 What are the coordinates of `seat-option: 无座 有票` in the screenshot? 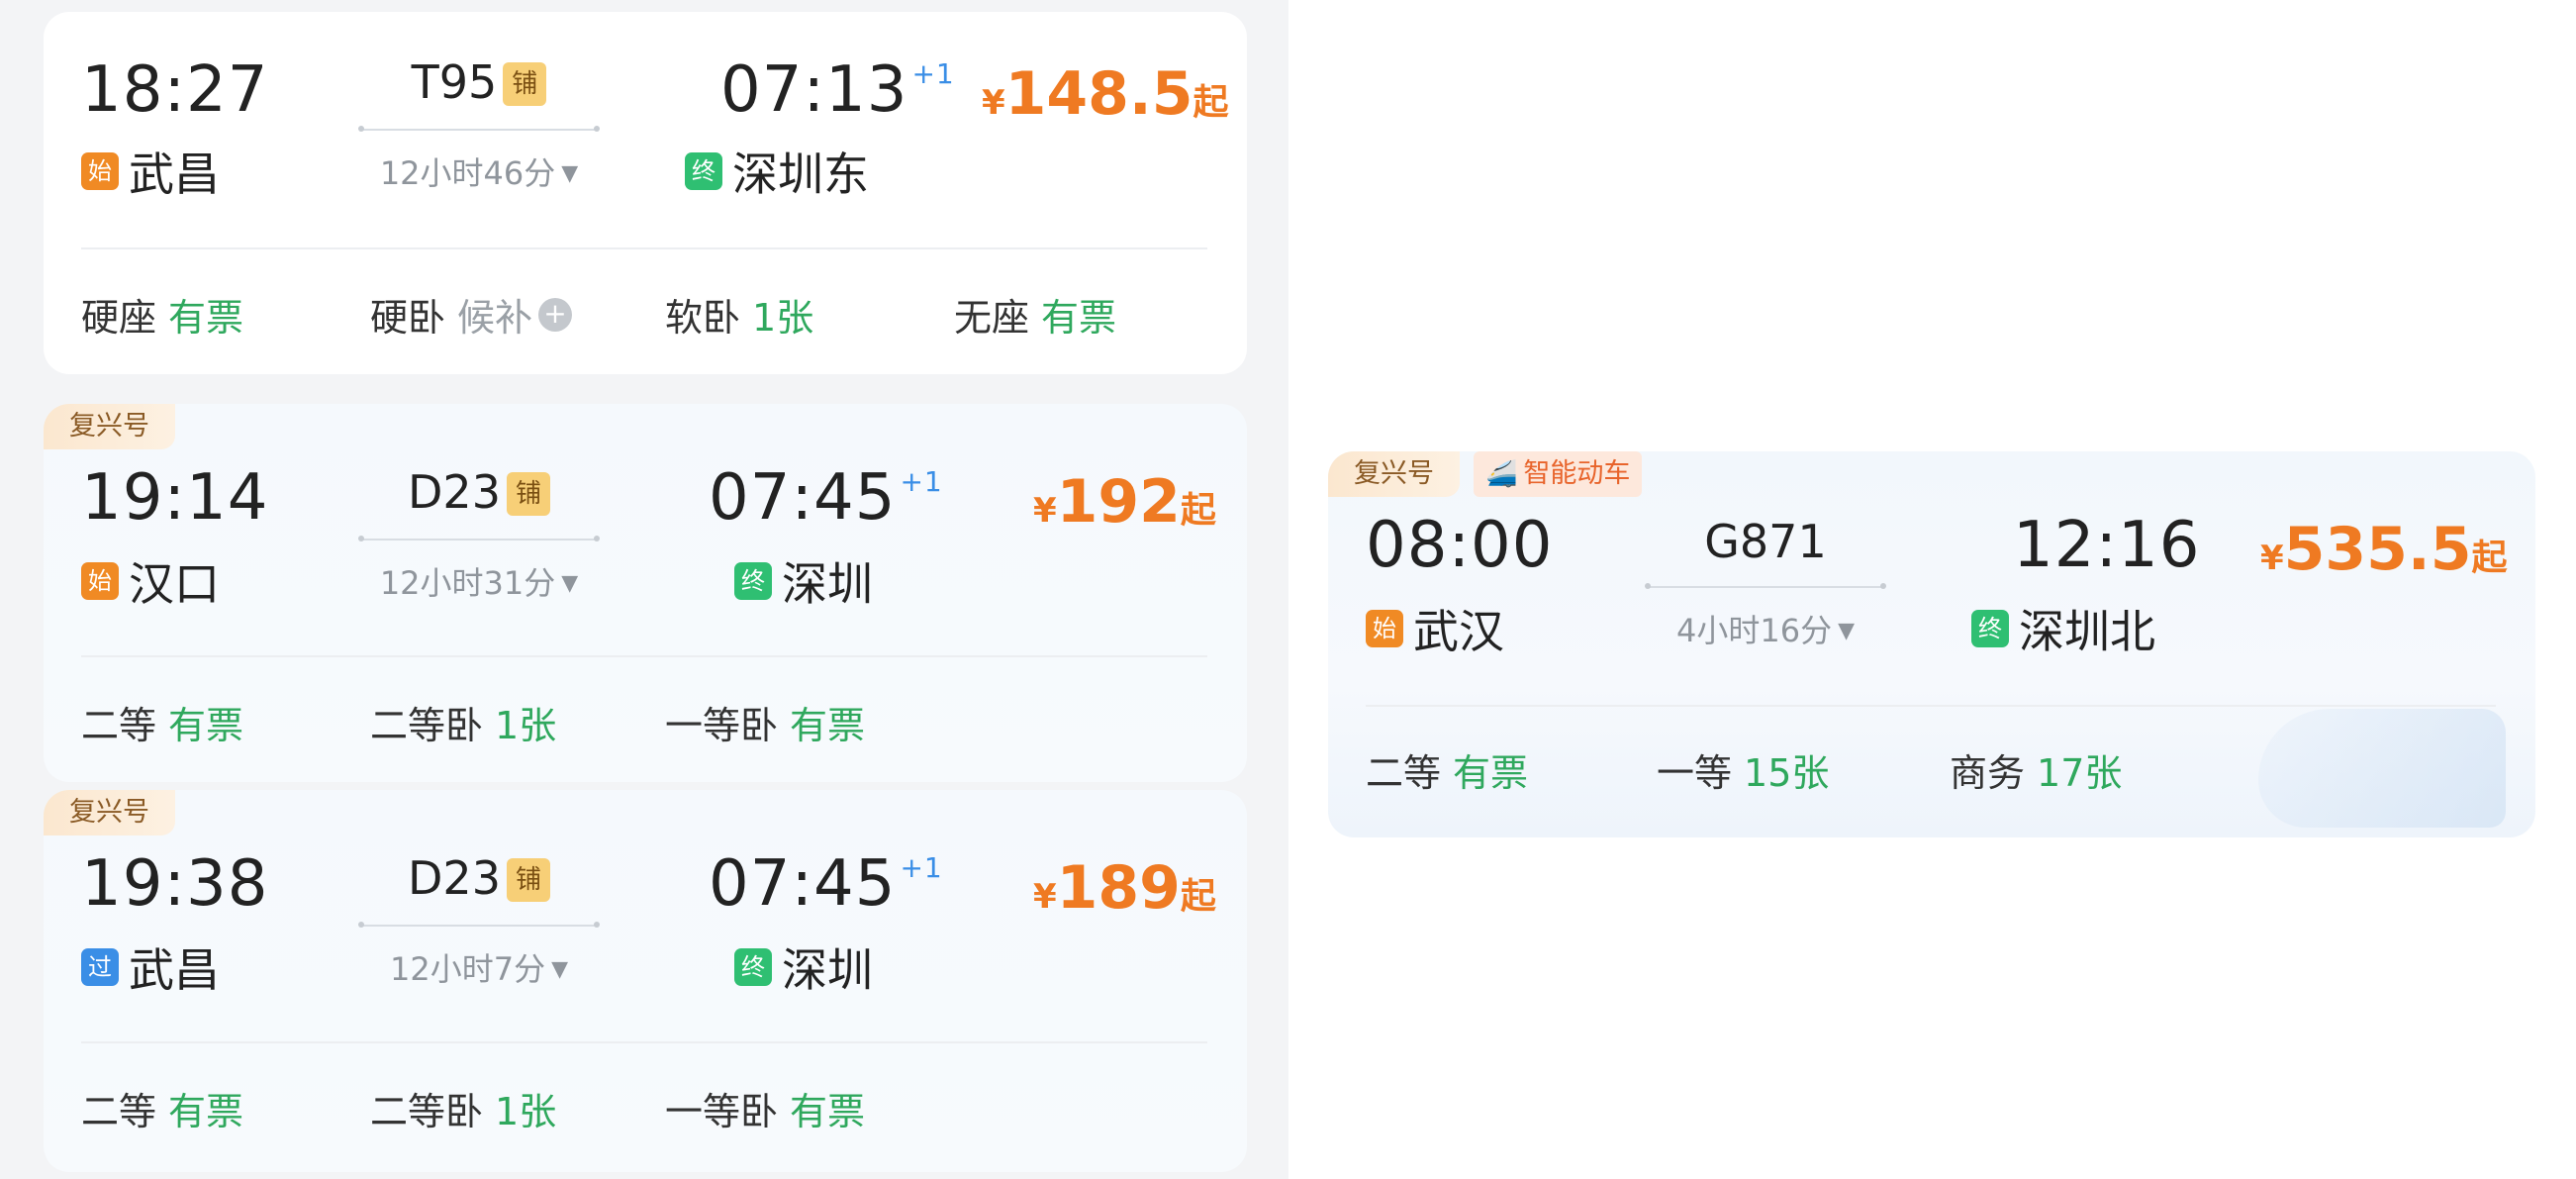 It's located at (1035, 314).